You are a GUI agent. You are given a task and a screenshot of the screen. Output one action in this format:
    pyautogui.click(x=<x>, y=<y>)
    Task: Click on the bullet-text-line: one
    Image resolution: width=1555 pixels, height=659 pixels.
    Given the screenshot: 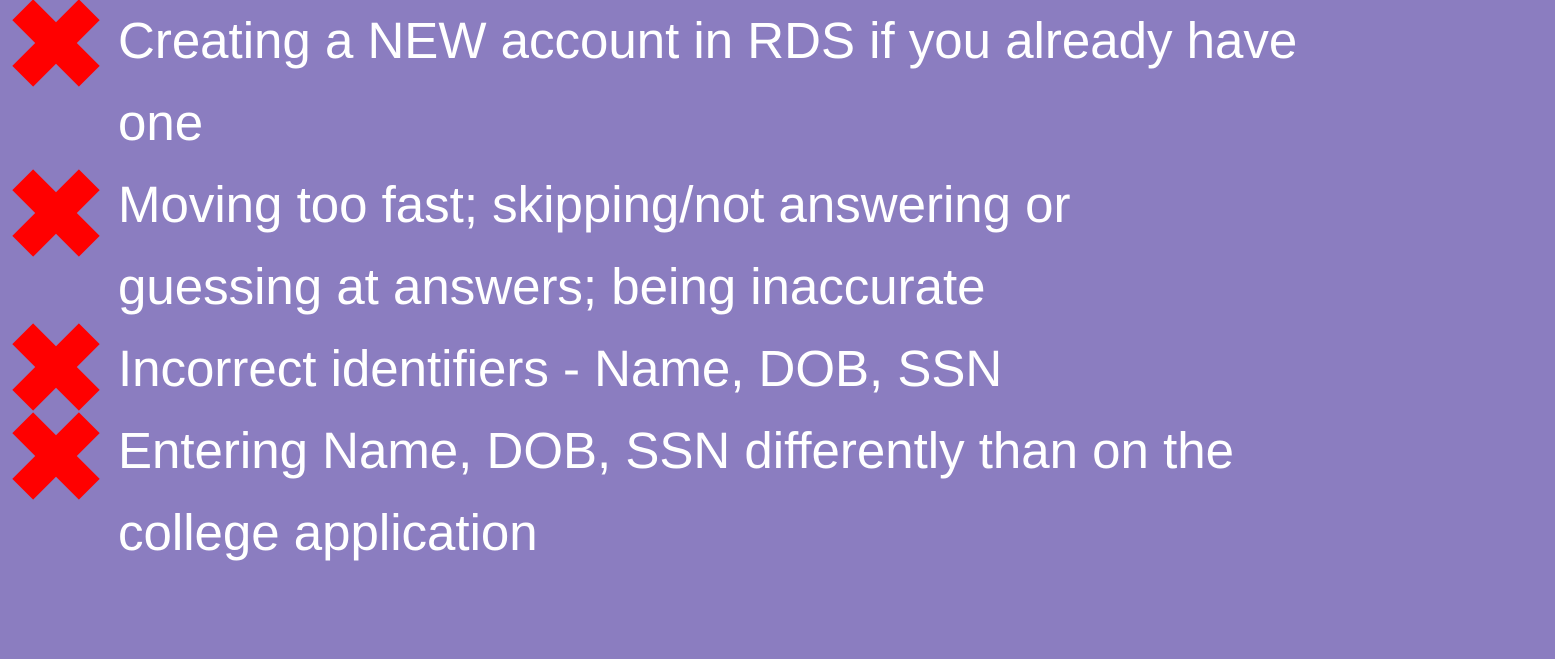 What is the action you would take?
    pyautogui.click(x=161, y=122)
    